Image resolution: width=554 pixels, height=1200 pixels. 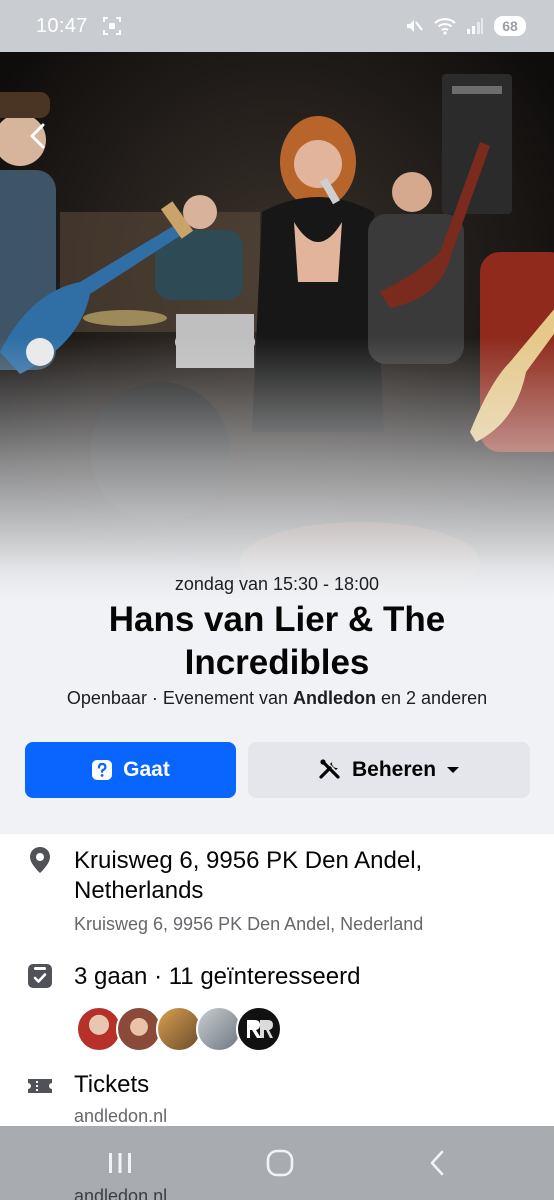 I want to click on recent-apps-icon, so click(x=120, y=1163).